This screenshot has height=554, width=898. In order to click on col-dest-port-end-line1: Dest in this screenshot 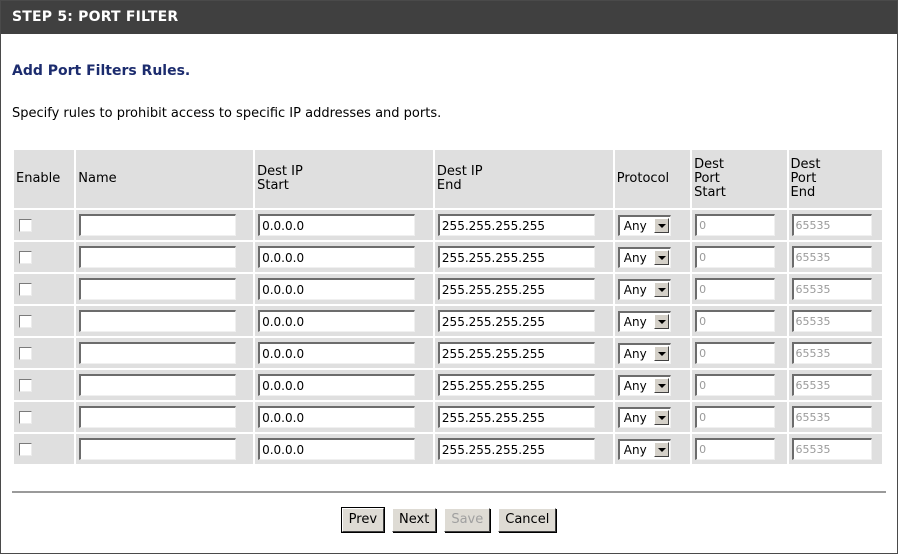, I will do `click(805, 164)`.